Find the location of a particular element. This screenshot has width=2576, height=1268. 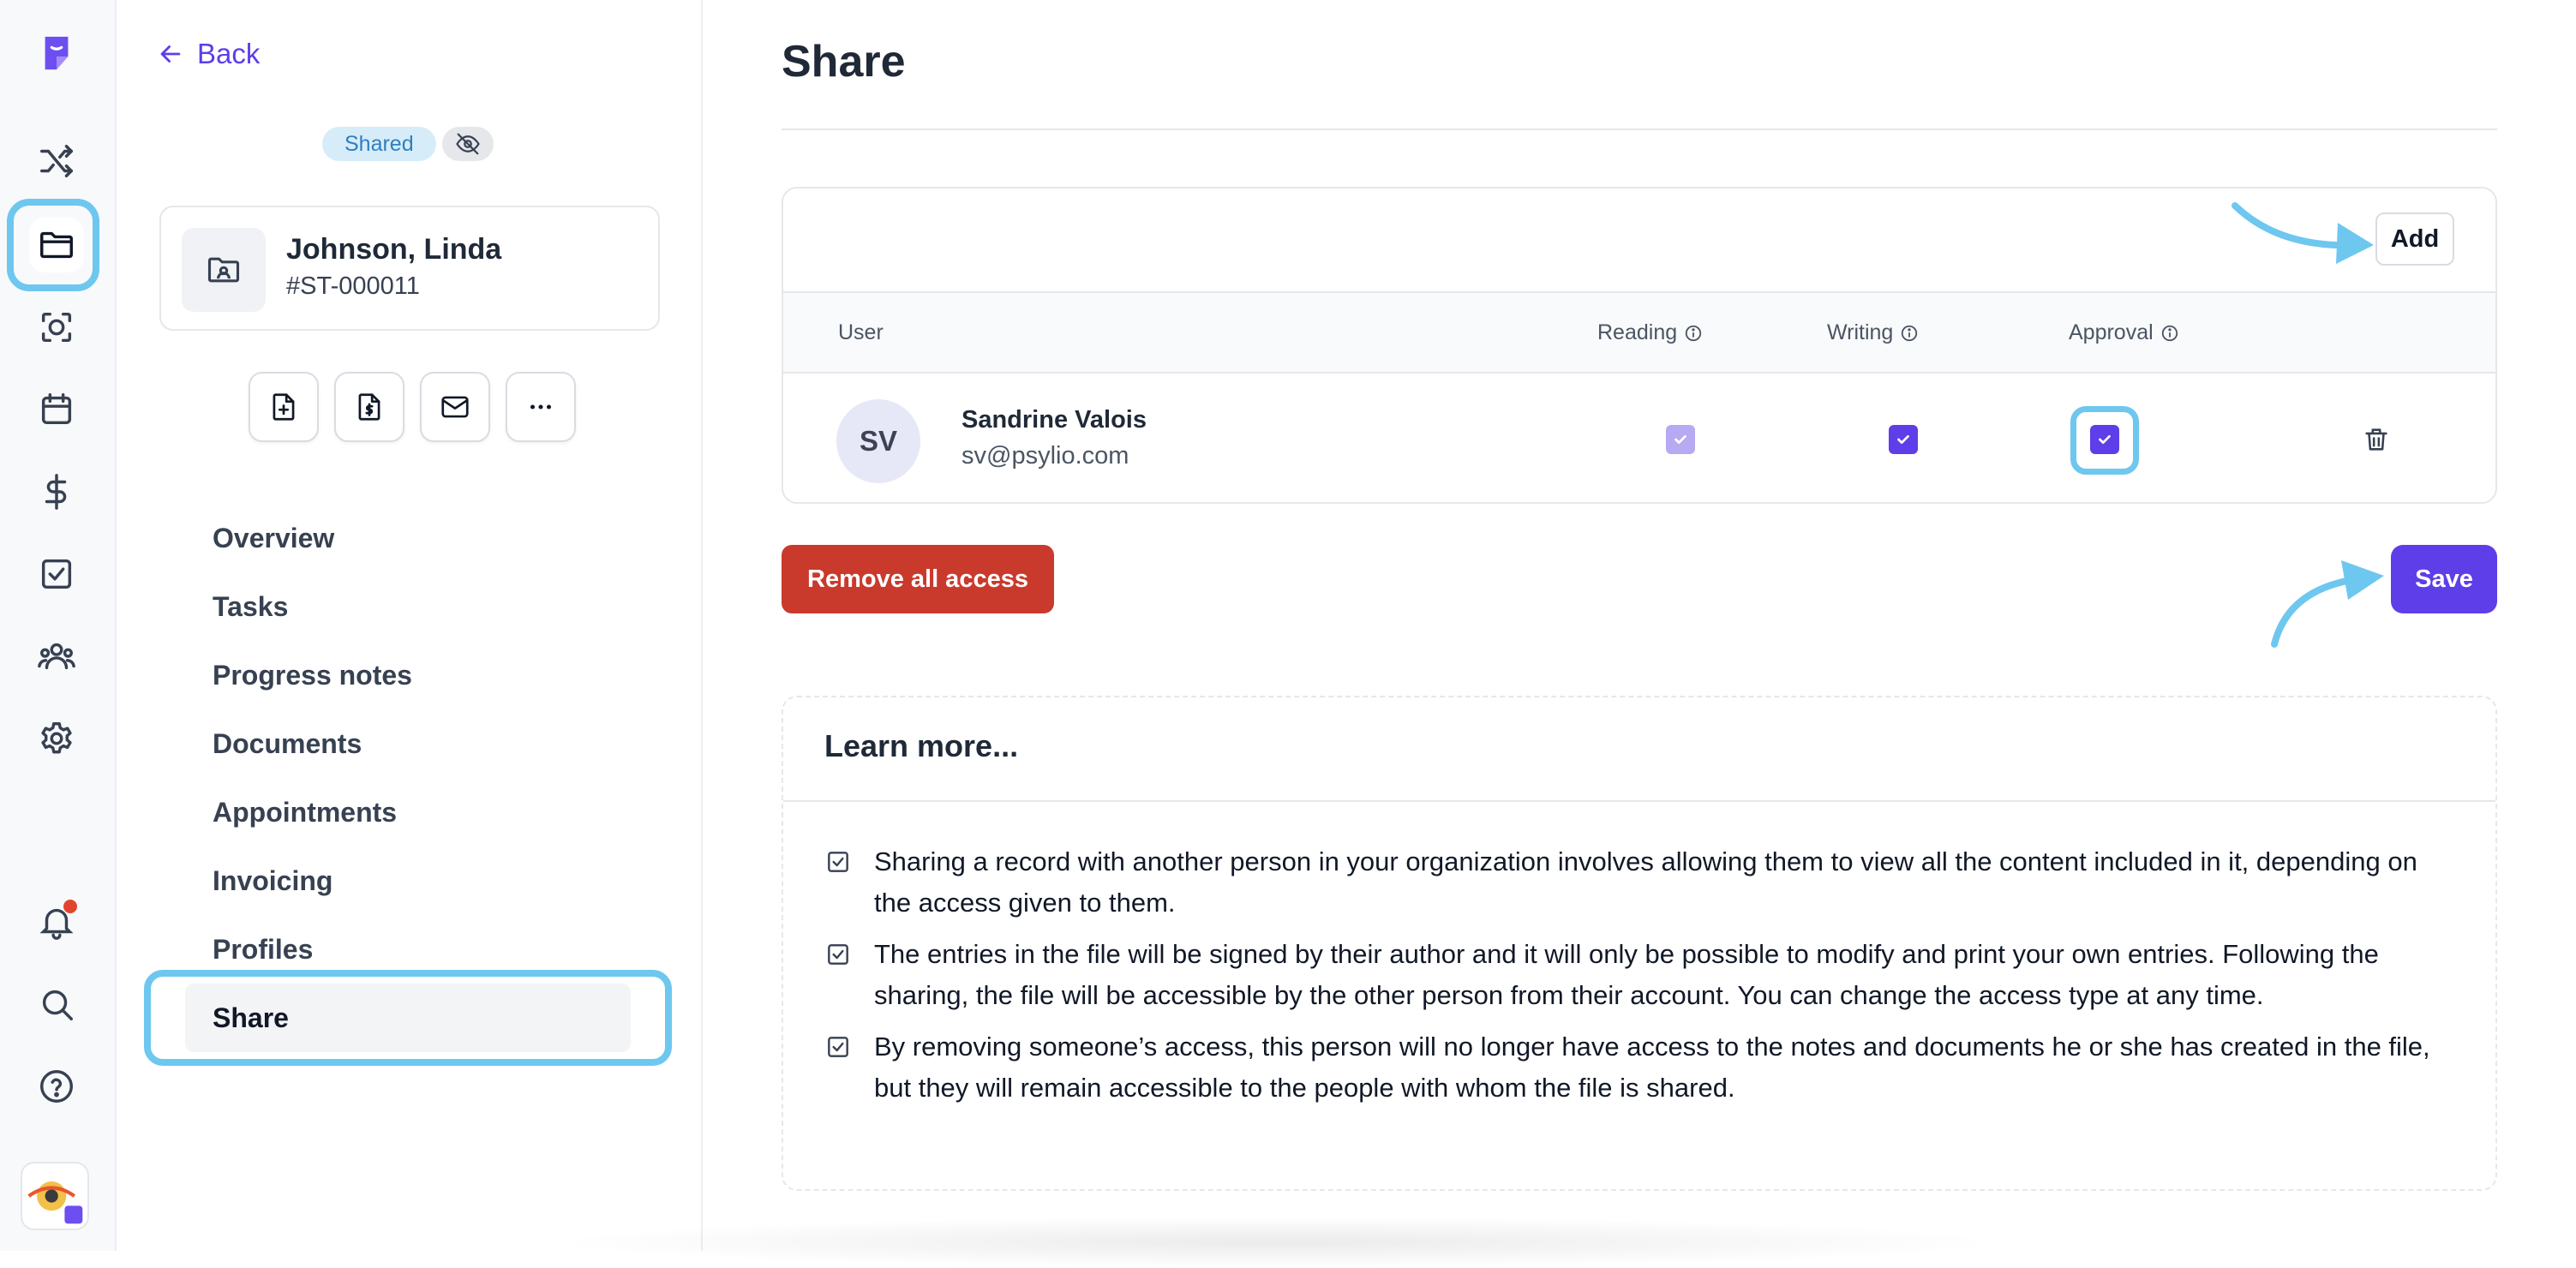

users-icon is located at coordinates (56, 656).